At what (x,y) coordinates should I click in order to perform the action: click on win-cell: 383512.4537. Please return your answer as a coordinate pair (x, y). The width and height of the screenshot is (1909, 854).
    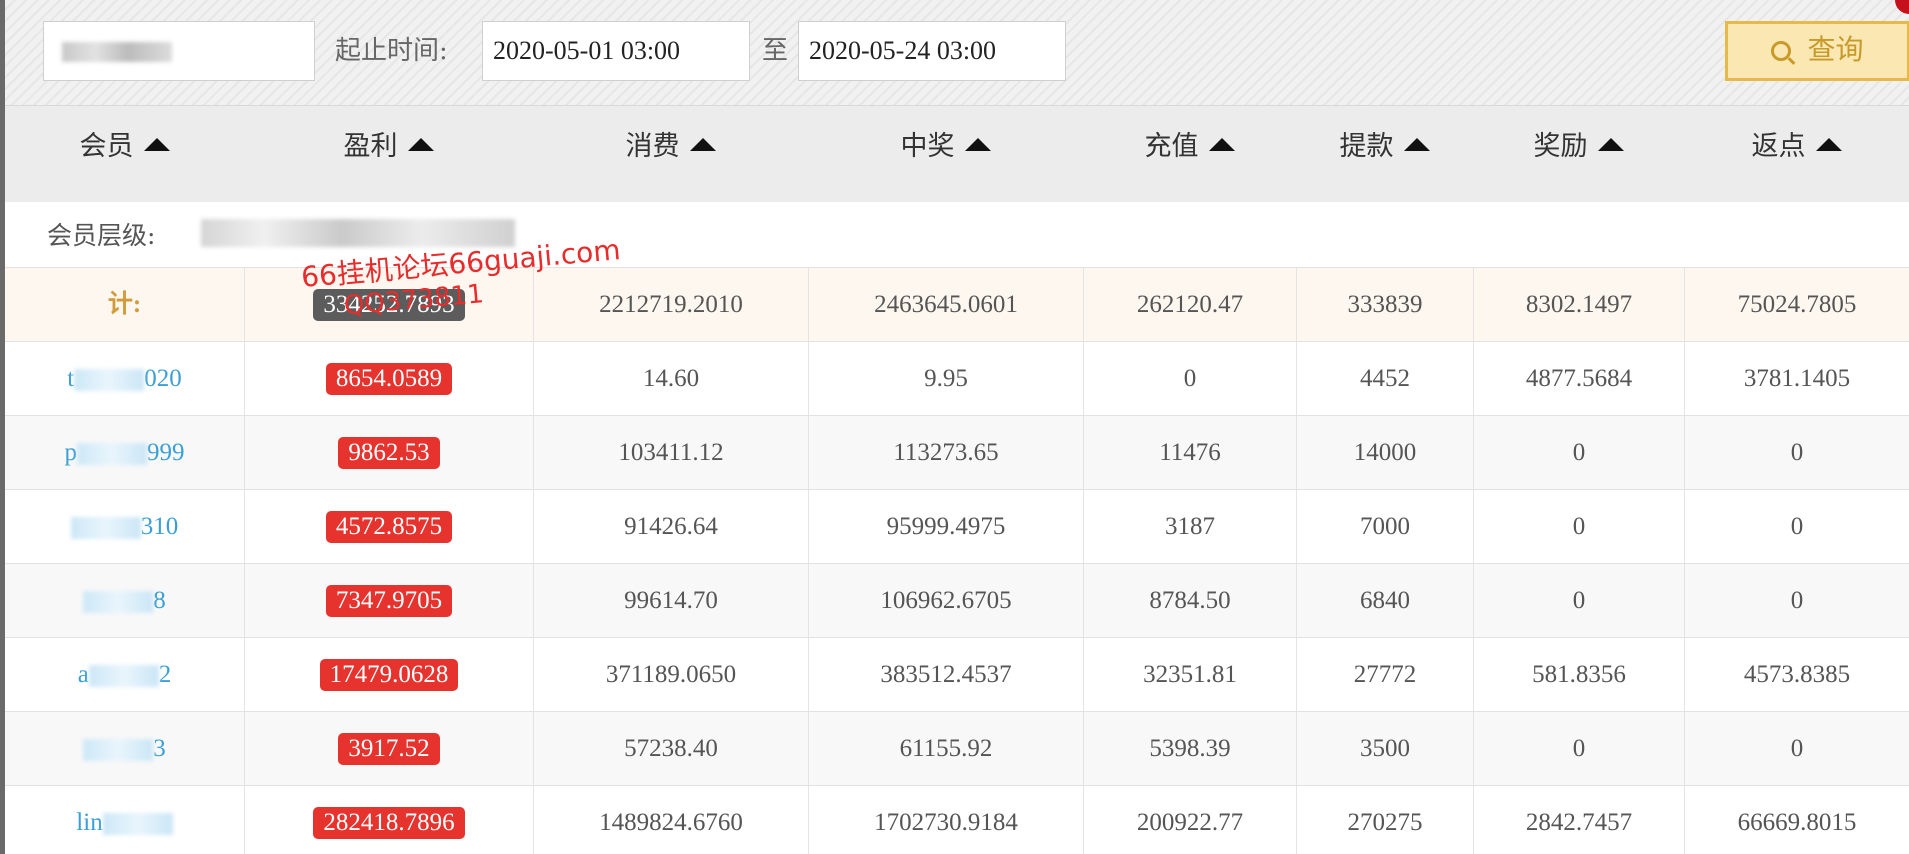
    Looking at the image, I should click on (945, 675).